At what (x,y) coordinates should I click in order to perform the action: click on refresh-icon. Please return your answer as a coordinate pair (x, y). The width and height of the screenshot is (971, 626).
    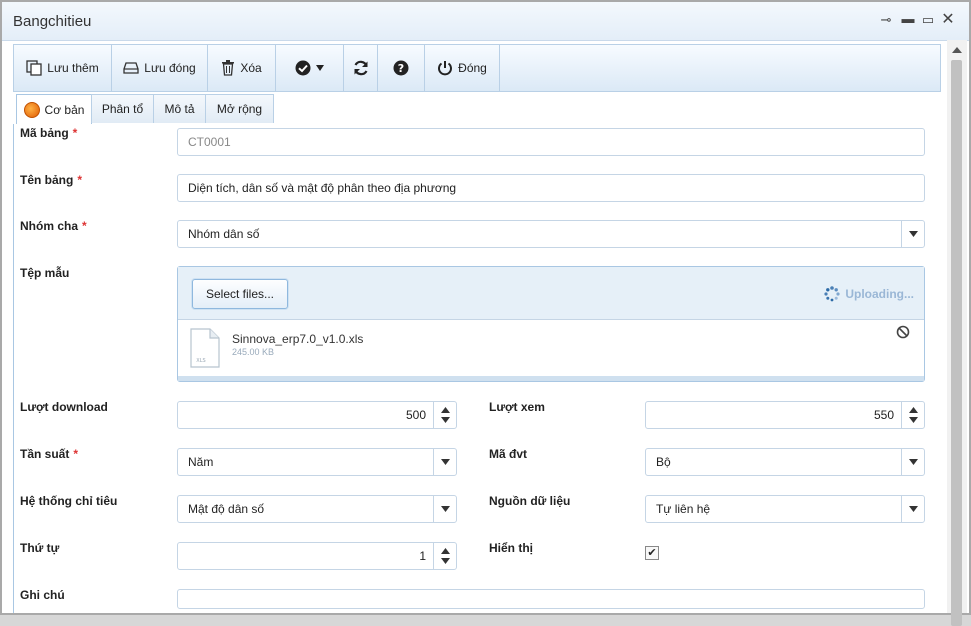
    Looking at the image, I should click on (360, 68).